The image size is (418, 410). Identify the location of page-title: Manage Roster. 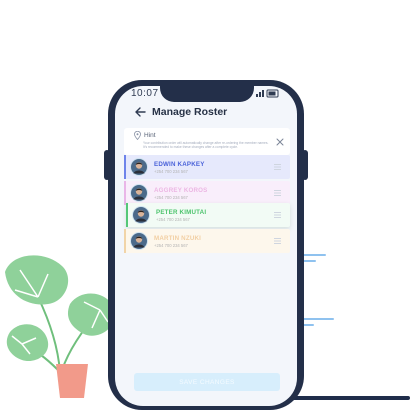
(190, 112).